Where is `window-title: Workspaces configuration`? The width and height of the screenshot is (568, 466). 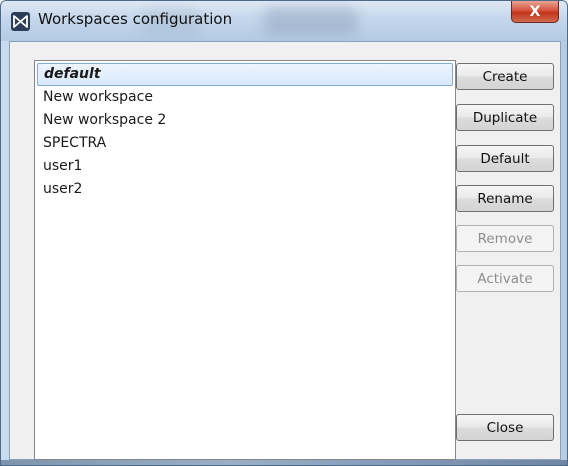 window-title: Workspaces configuration is located at coordinates (135, 19).